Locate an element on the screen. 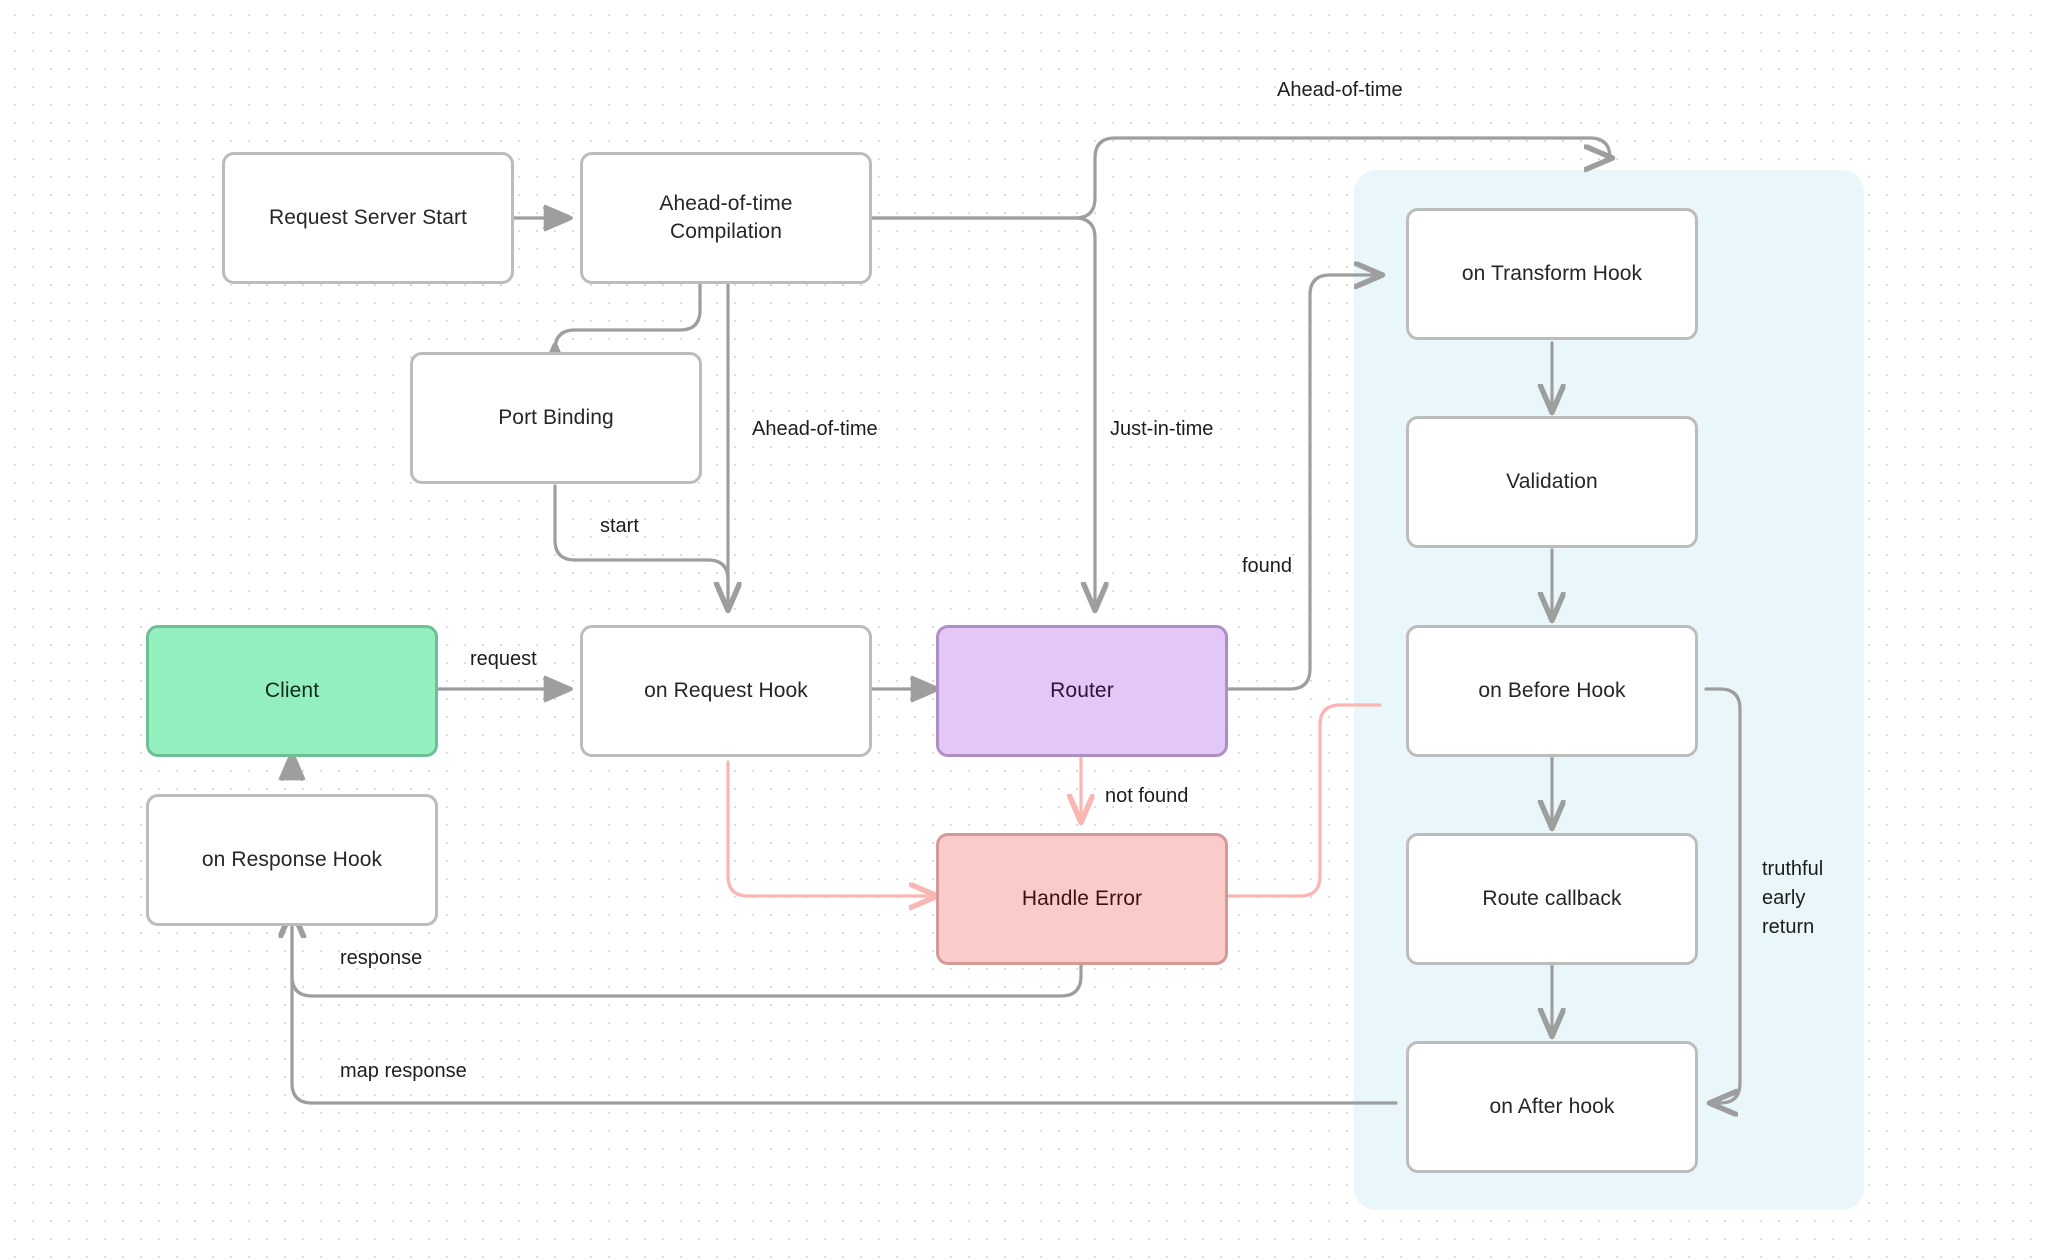  node-router: Router is located at coordinates (1082, 691).